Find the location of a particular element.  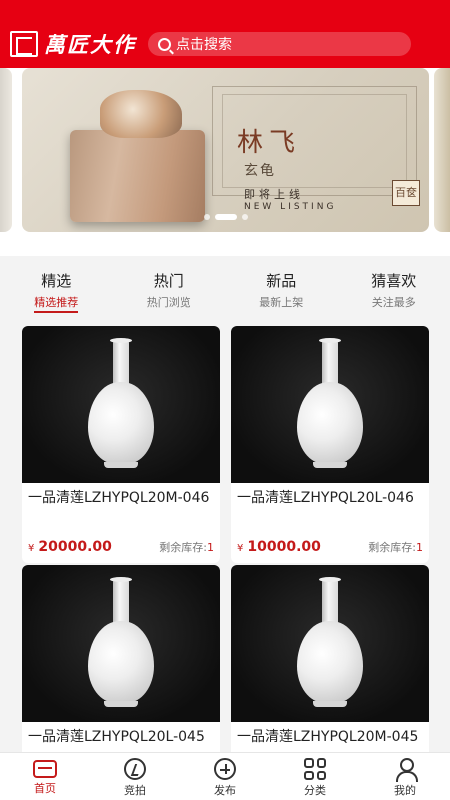

bottom-nav: 首页 竞拍 发布 分类 我的 is located at coordinates (225, 776).